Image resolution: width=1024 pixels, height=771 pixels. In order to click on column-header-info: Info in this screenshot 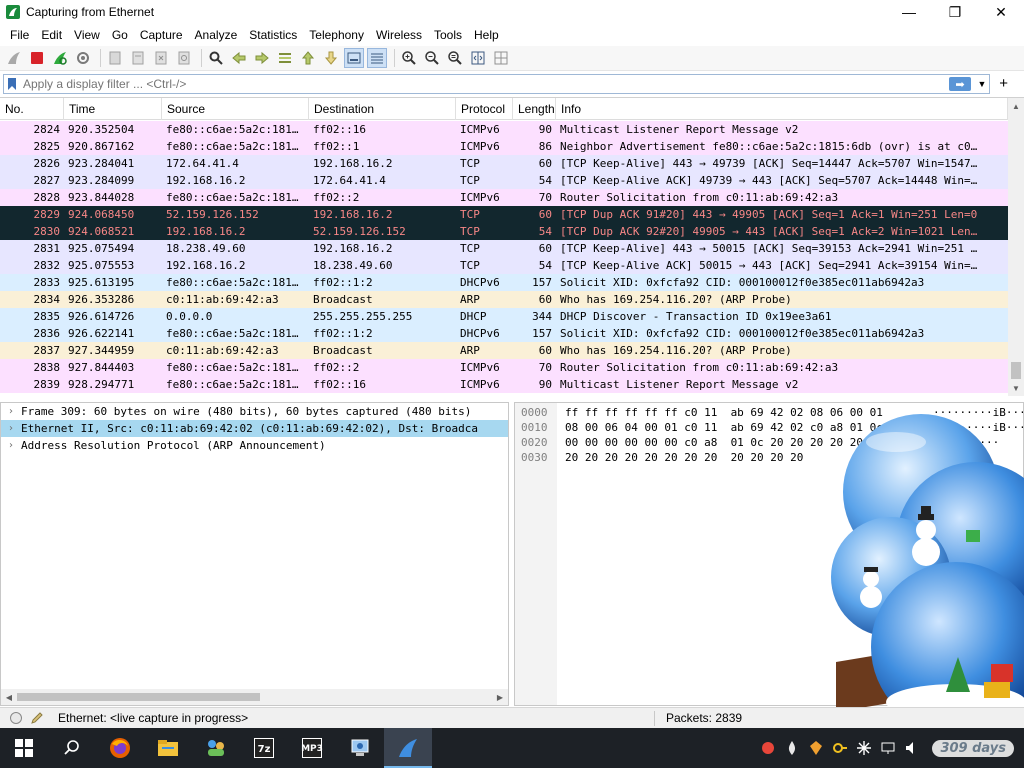, I will do `click(782, 109)`.